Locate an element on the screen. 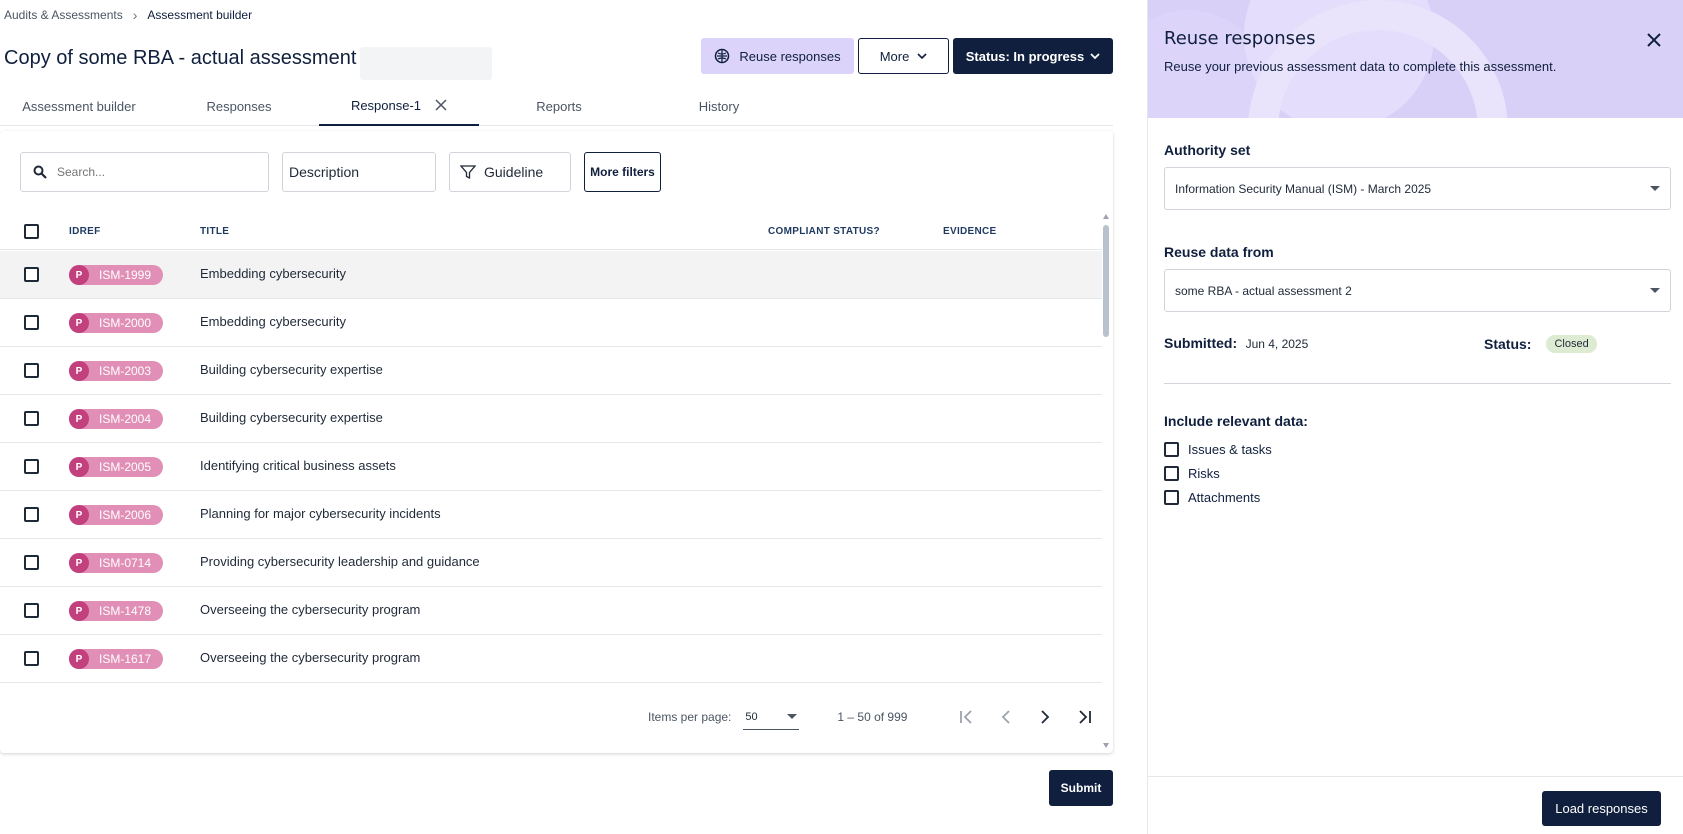  more-filters-label: More filters is located at coordinates (622, 172).